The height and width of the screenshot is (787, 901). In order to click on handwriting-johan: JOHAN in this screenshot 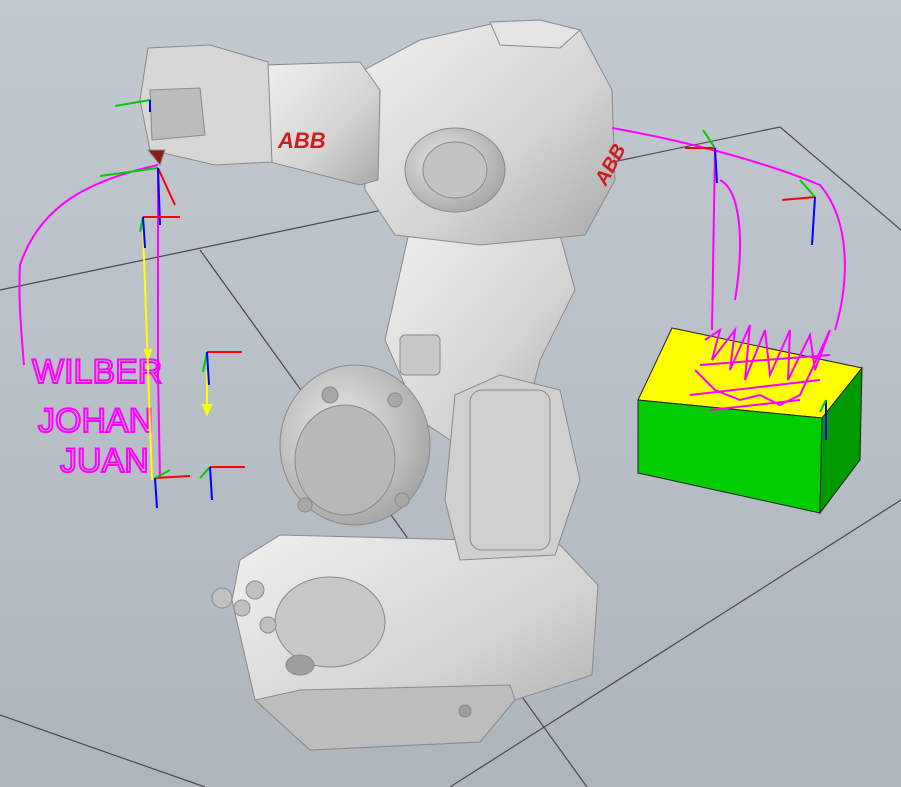, I will do `click(95, 421)`.